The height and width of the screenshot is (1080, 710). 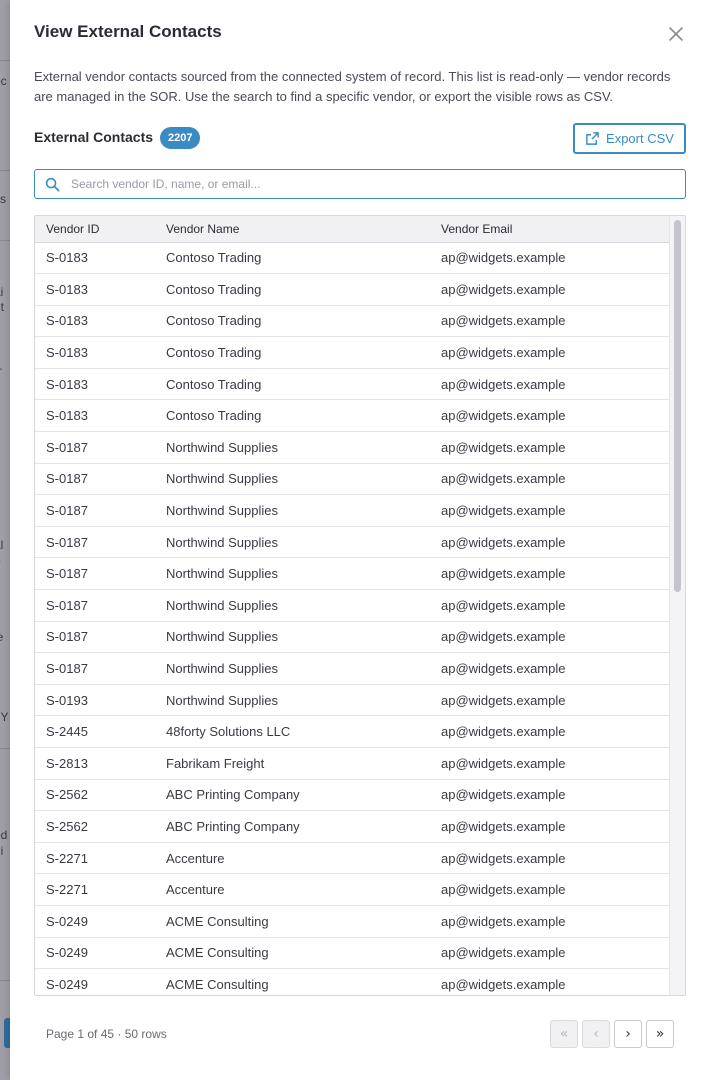 I want to click on pagination-info: Page 1 of 45 · 50 rows, so click(x=106, y=1034).